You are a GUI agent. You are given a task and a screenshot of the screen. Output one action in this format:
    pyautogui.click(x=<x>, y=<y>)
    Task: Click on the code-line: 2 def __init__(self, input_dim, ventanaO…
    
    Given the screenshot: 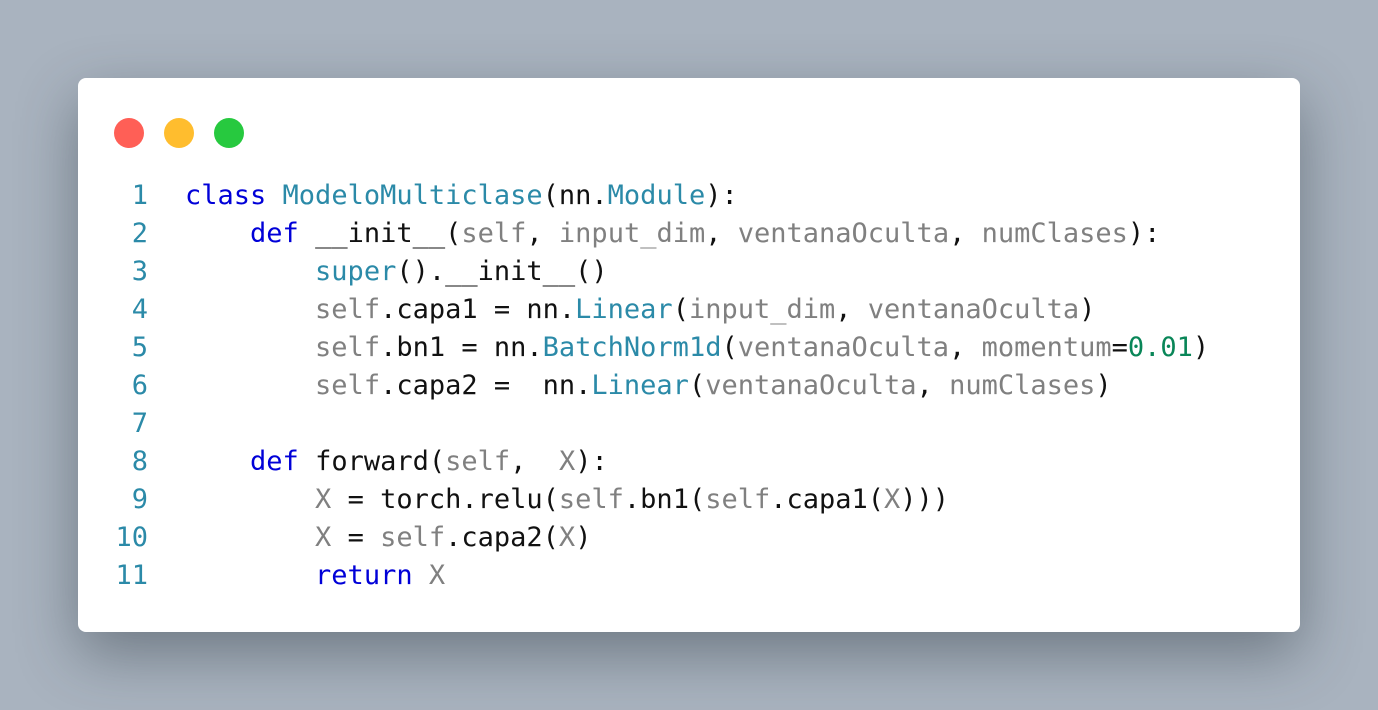 What is the action you would take?
    pyautogui.click(x=643, y=234)
    